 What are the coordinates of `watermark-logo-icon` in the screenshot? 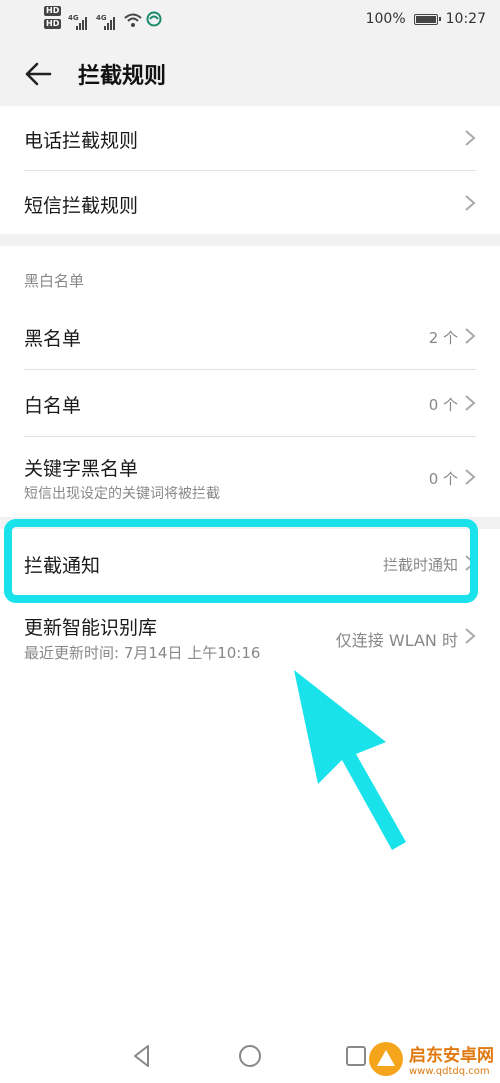 It's located at (386, 1059).